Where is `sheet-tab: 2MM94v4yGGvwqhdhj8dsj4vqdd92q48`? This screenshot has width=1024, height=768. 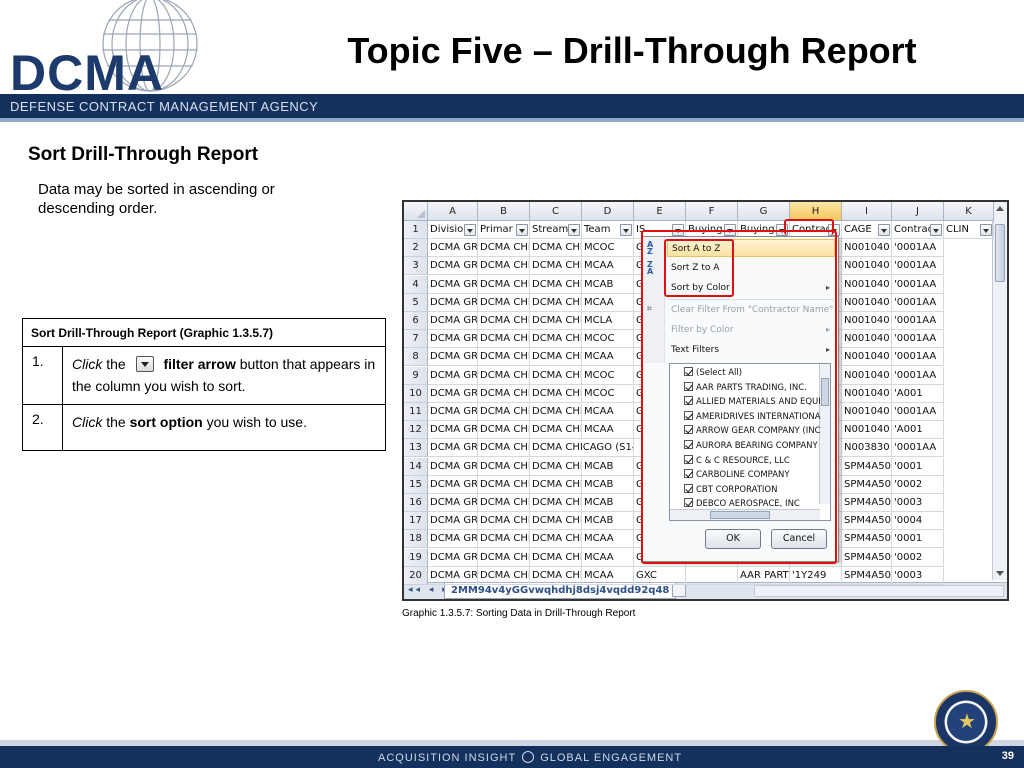 sheet-tab: 2MM94v4yGGvwqhdhj8dsj4vqdd92q48 is located at coordinates (560, 591).